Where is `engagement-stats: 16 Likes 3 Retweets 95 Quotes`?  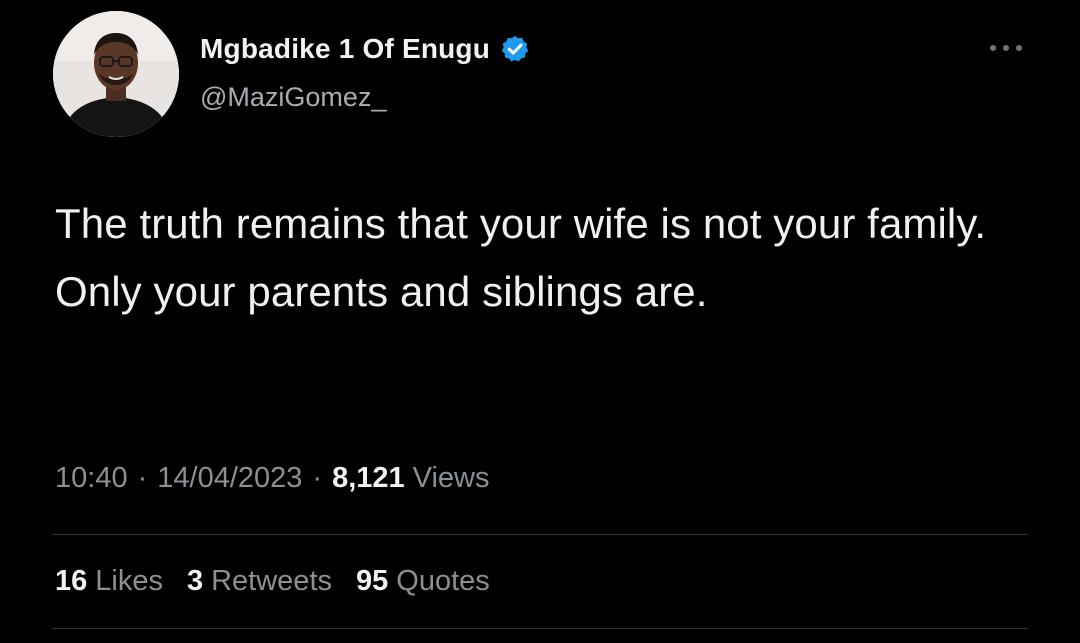
engagement-stats: 16 Likes 3 Retweets 95 Quotes is located at coordinates (284, 581).